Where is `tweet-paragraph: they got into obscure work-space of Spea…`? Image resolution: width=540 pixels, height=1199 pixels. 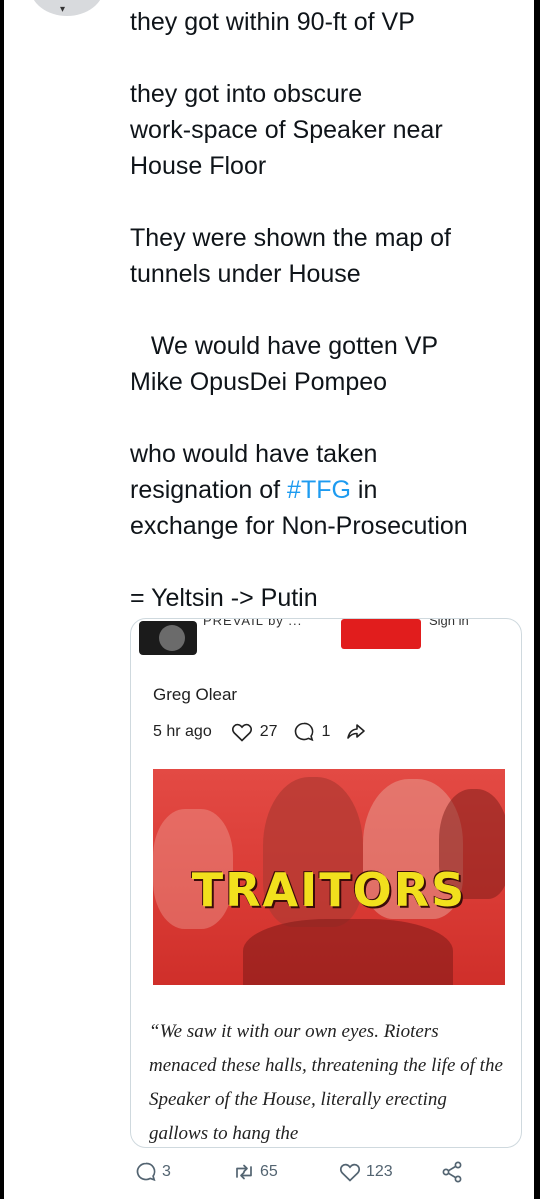
tweet-paragraph: they got into obscure work-space of Spea… is located at coordinates (286, 130).